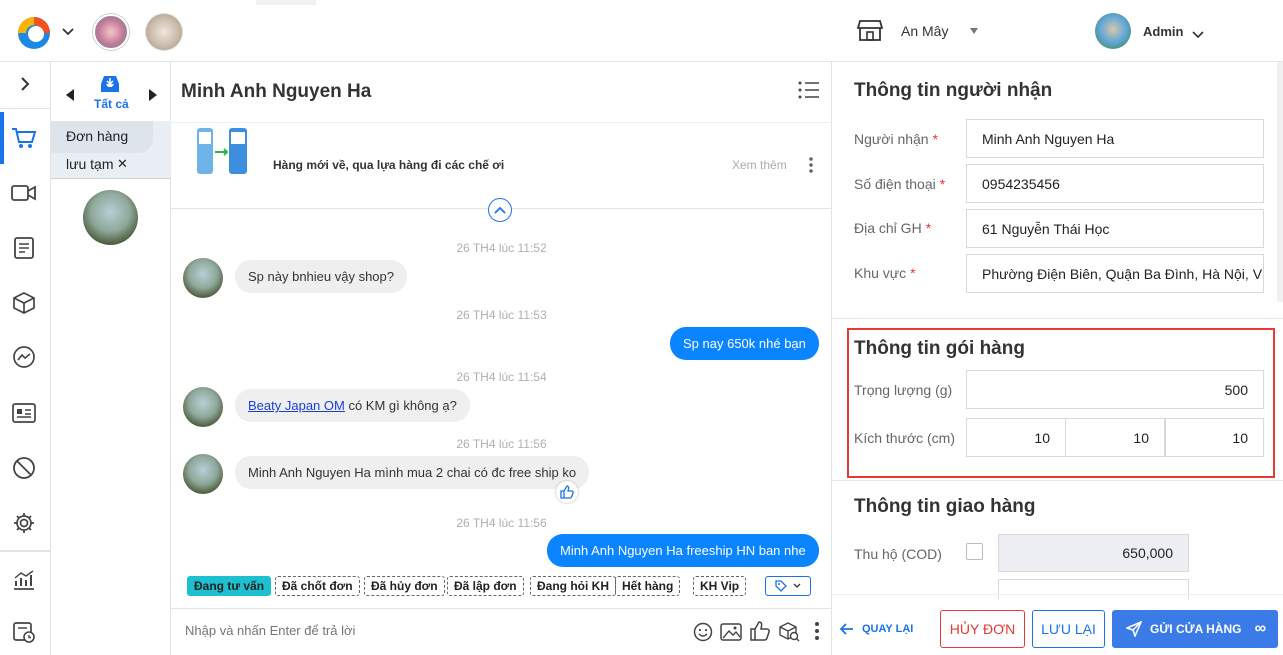 The image size is (1283, 655). What do you see at coordinates (111, 150) in the screenshot?
I see `draft-orders-tab: Đơn hàng lưu tạm ✕` at bounding box center [111, 150].